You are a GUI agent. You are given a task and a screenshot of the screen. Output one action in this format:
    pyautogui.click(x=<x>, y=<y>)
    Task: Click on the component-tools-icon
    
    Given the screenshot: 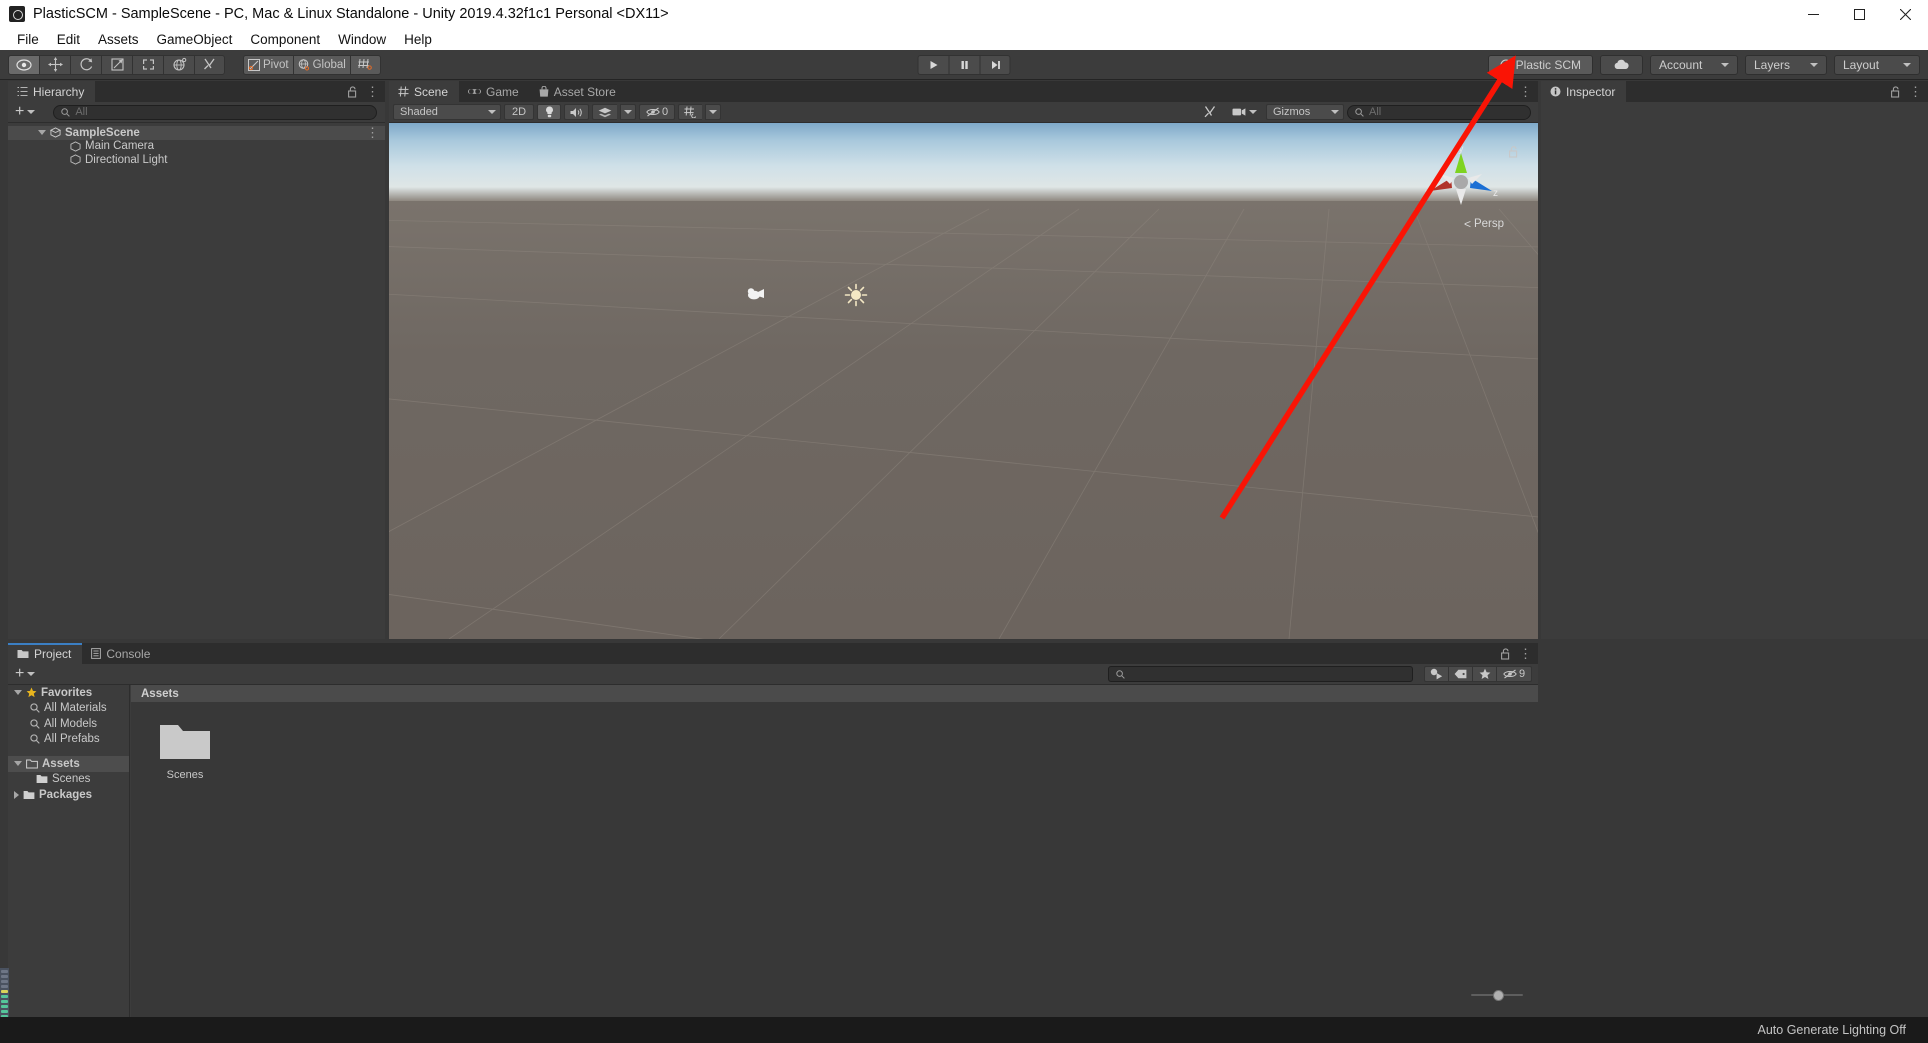 What is the action you would take?
    pyautogui.click(x=1210, y=112)
    